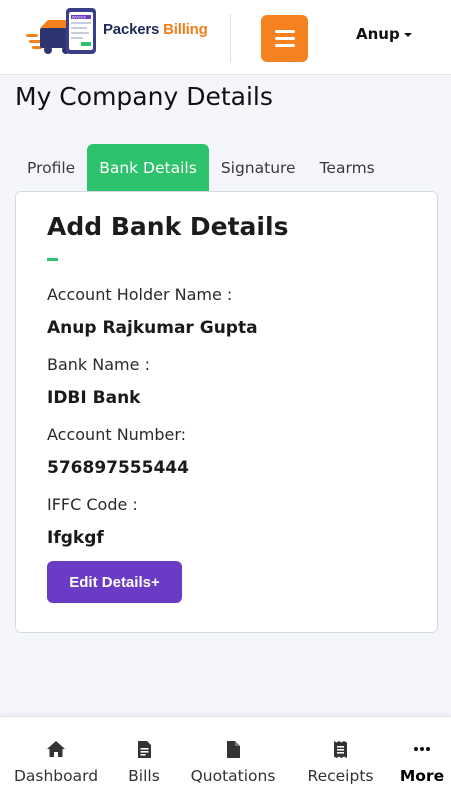 The width and height of the screenshot is (451, 801). Describe the element at coordinates (225, 37) in the screenshot. I see `app-header: INVOICE Packers Billing Anup` at that location.